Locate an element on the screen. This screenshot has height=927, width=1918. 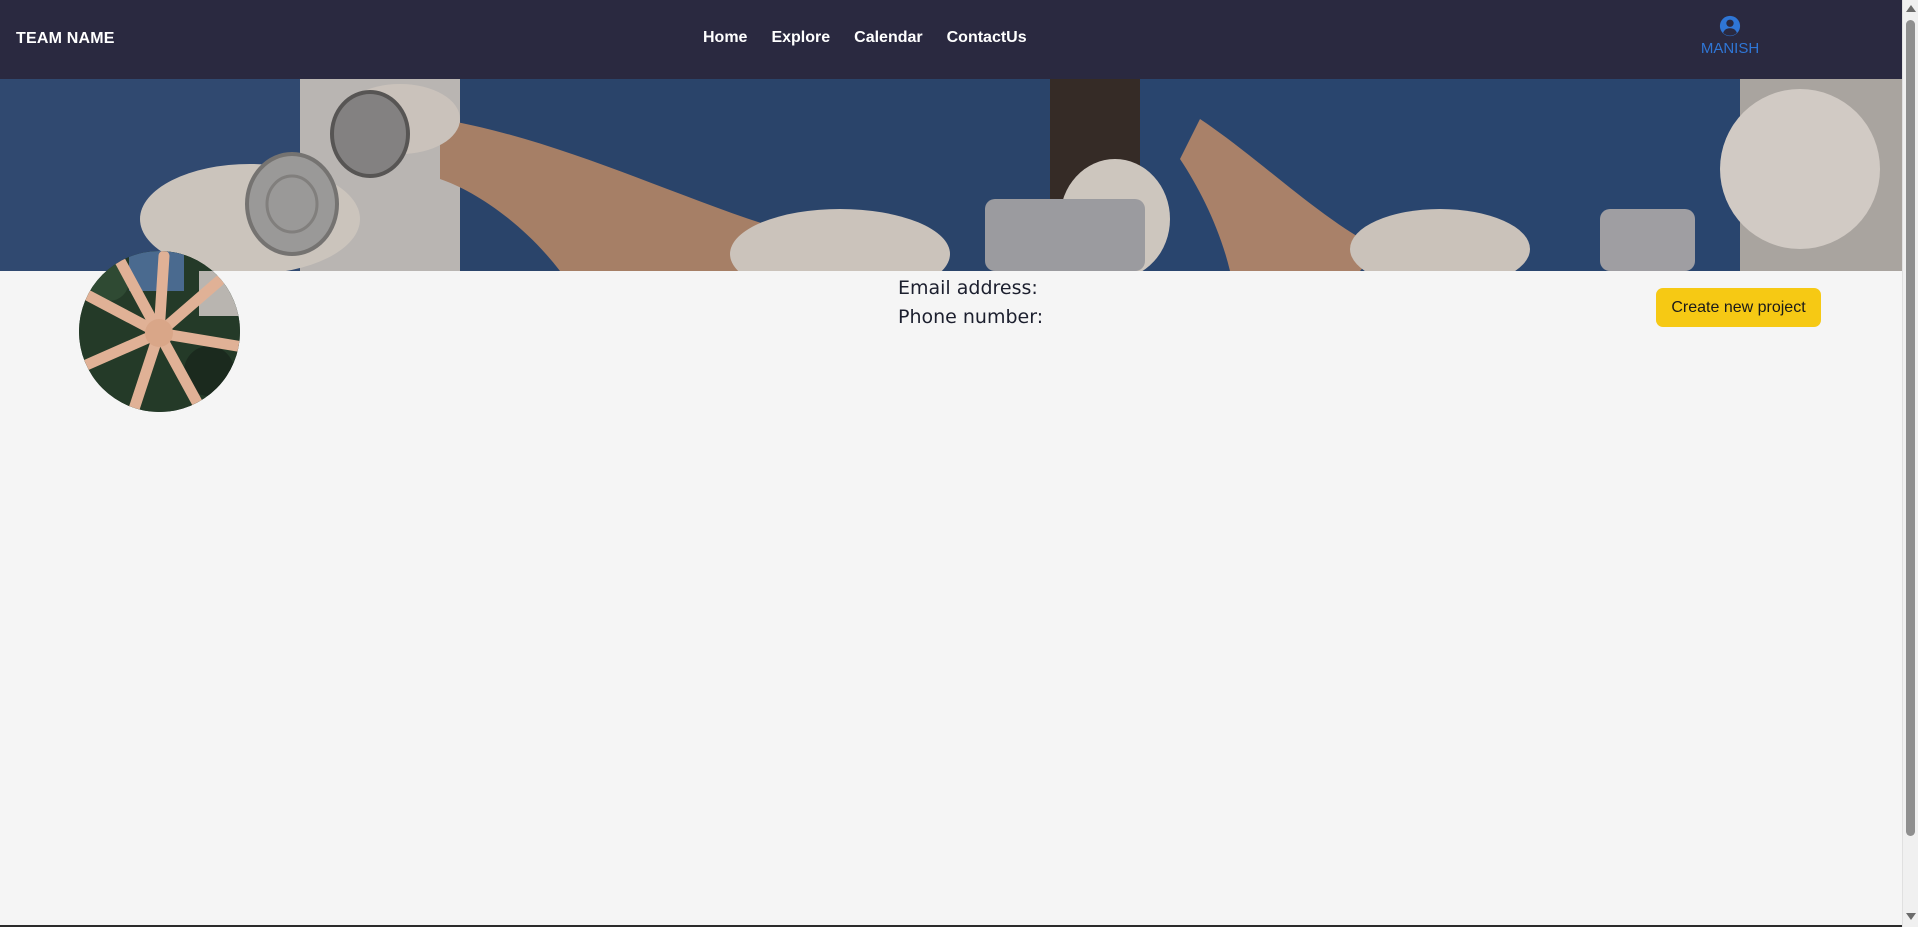
nav-link-contactus: ContactUs is located at coordinates (987, 38).